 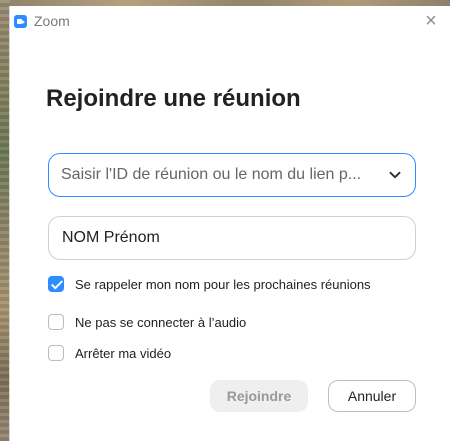 I want to click on name-field, so click(x=232, y=238).